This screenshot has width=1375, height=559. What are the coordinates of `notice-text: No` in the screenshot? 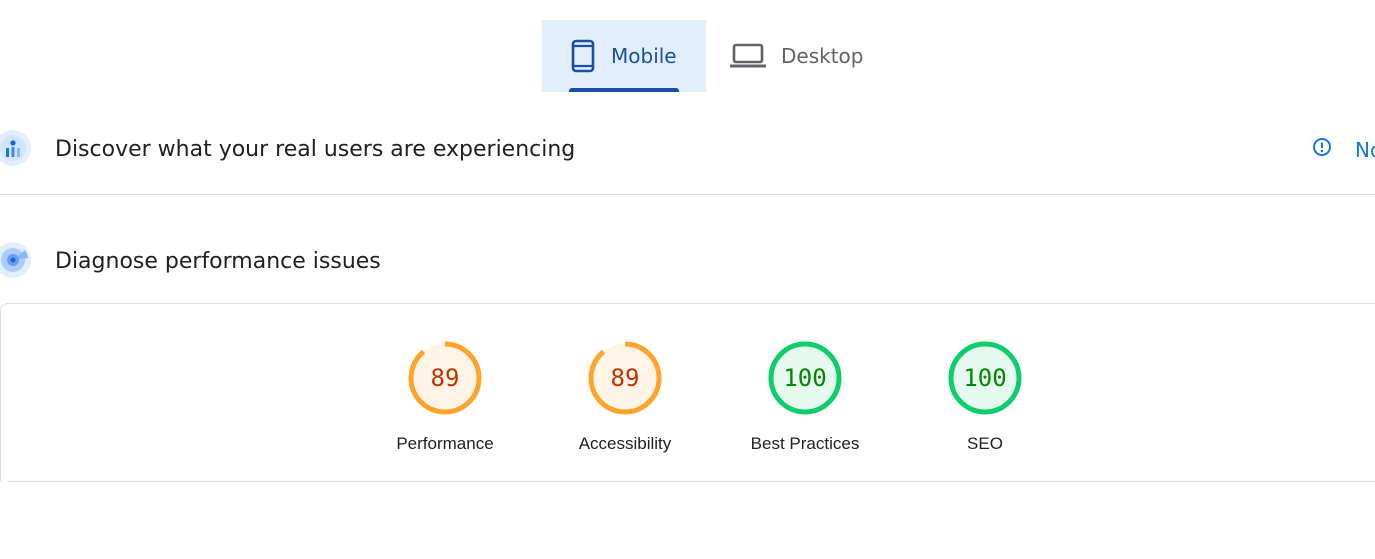 It's located at (1365, 149).